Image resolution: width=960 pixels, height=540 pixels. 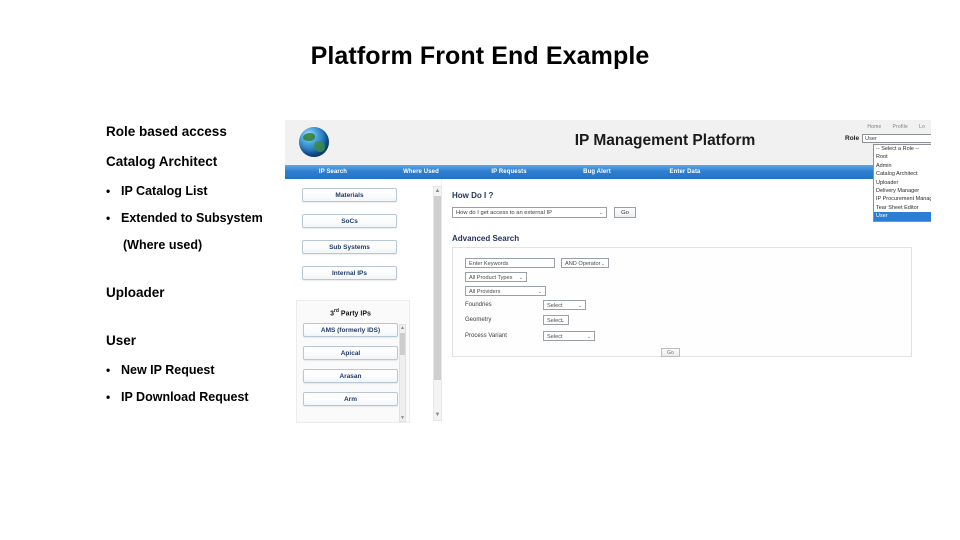 What do you see at coordinates (166, 131) in the screenshot?
I see `outline-heading-role-based-access: Role based access` at bounding box center [166, 131].